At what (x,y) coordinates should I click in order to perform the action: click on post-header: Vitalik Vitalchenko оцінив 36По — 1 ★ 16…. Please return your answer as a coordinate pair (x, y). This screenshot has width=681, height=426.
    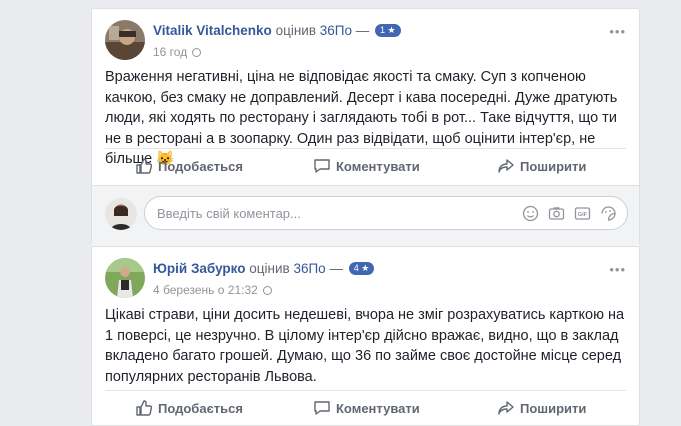
    Looking at the image, I should click on (365, 42).